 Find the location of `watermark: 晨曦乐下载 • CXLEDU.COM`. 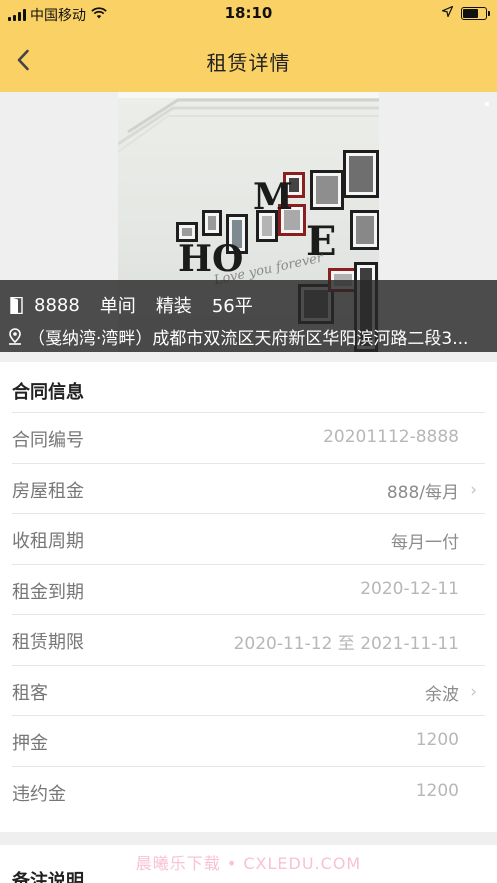

watermark: 晨曦乐下载 • CXLEDU.COM is located at coordinates (248, 863).